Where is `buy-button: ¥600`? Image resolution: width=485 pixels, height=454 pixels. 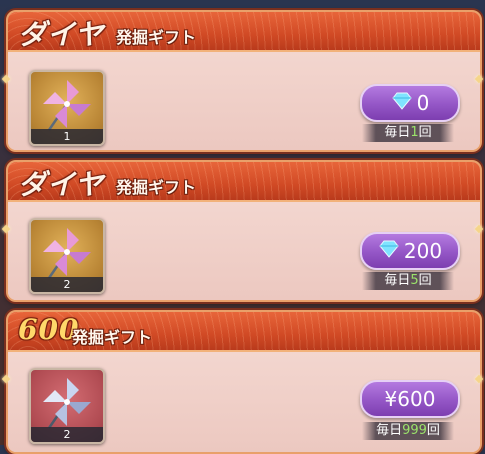
buy-button: ¥600 is located at coordinates (410, 399).